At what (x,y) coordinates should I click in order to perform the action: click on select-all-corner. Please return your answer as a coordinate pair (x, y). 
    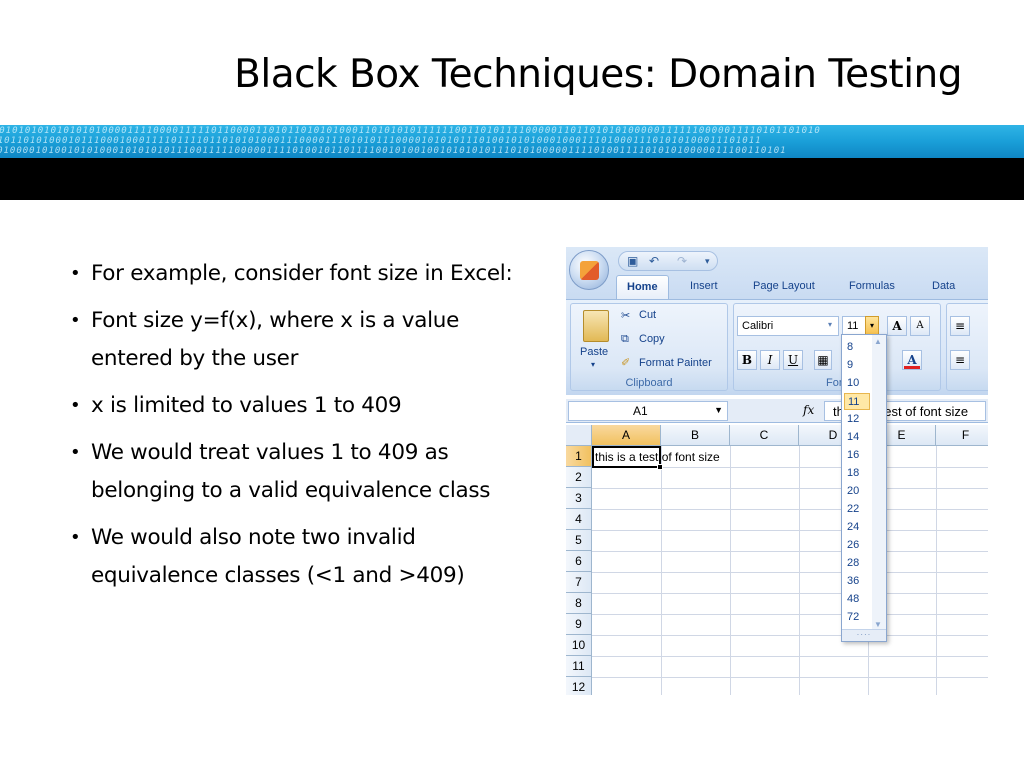
    Looking at the image, I should click on (579, 435).